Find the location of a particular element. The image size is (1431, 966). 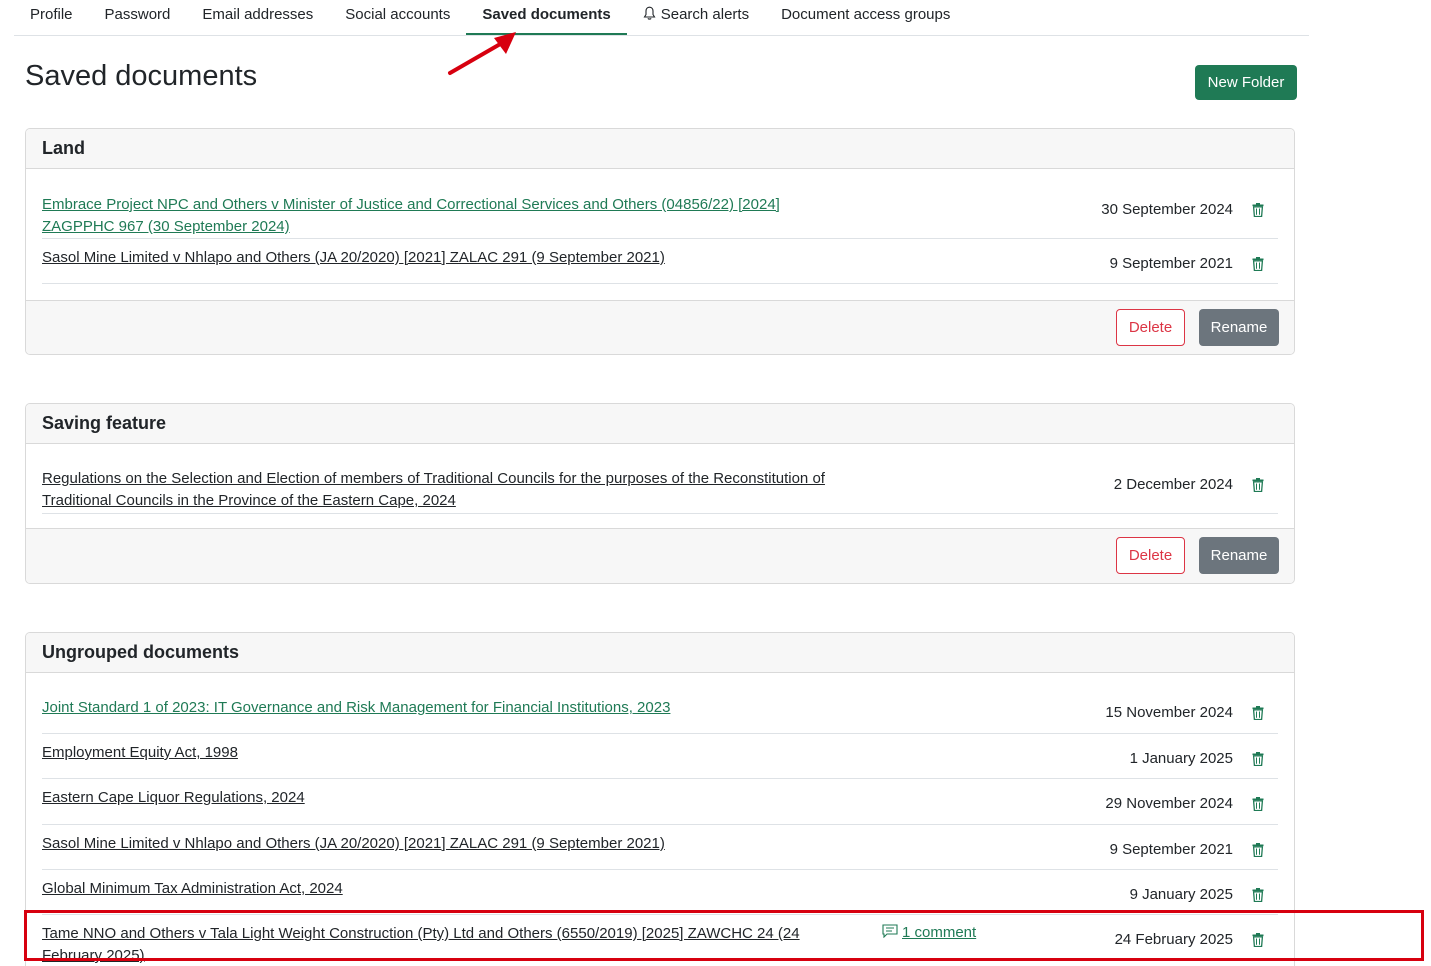

document-date: 9 January 2025 is located at coordinates (1181, 894).